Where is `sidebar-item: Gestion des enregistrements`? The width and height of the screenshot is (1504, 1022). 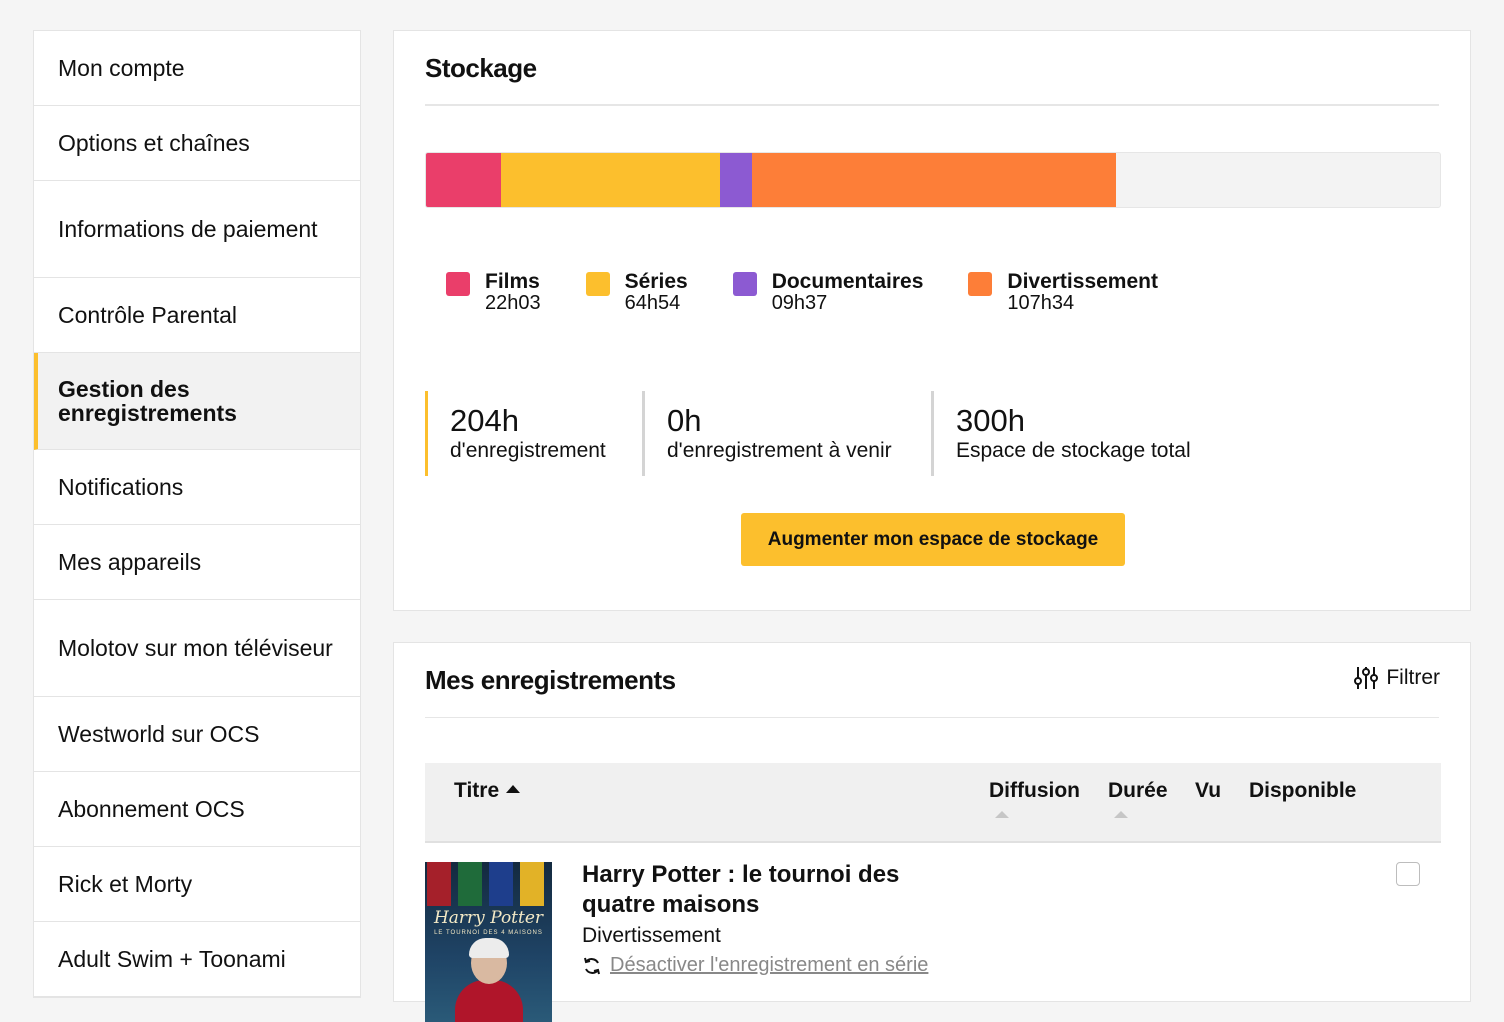 sidebar-item: Gestion des enregistrements is located at coordinates (197, 401).